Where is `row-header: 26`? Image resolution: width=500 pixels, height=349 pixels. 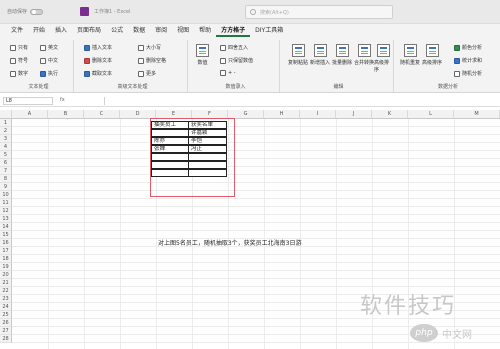
row-header: 26 is located at coordinates (6, 323).